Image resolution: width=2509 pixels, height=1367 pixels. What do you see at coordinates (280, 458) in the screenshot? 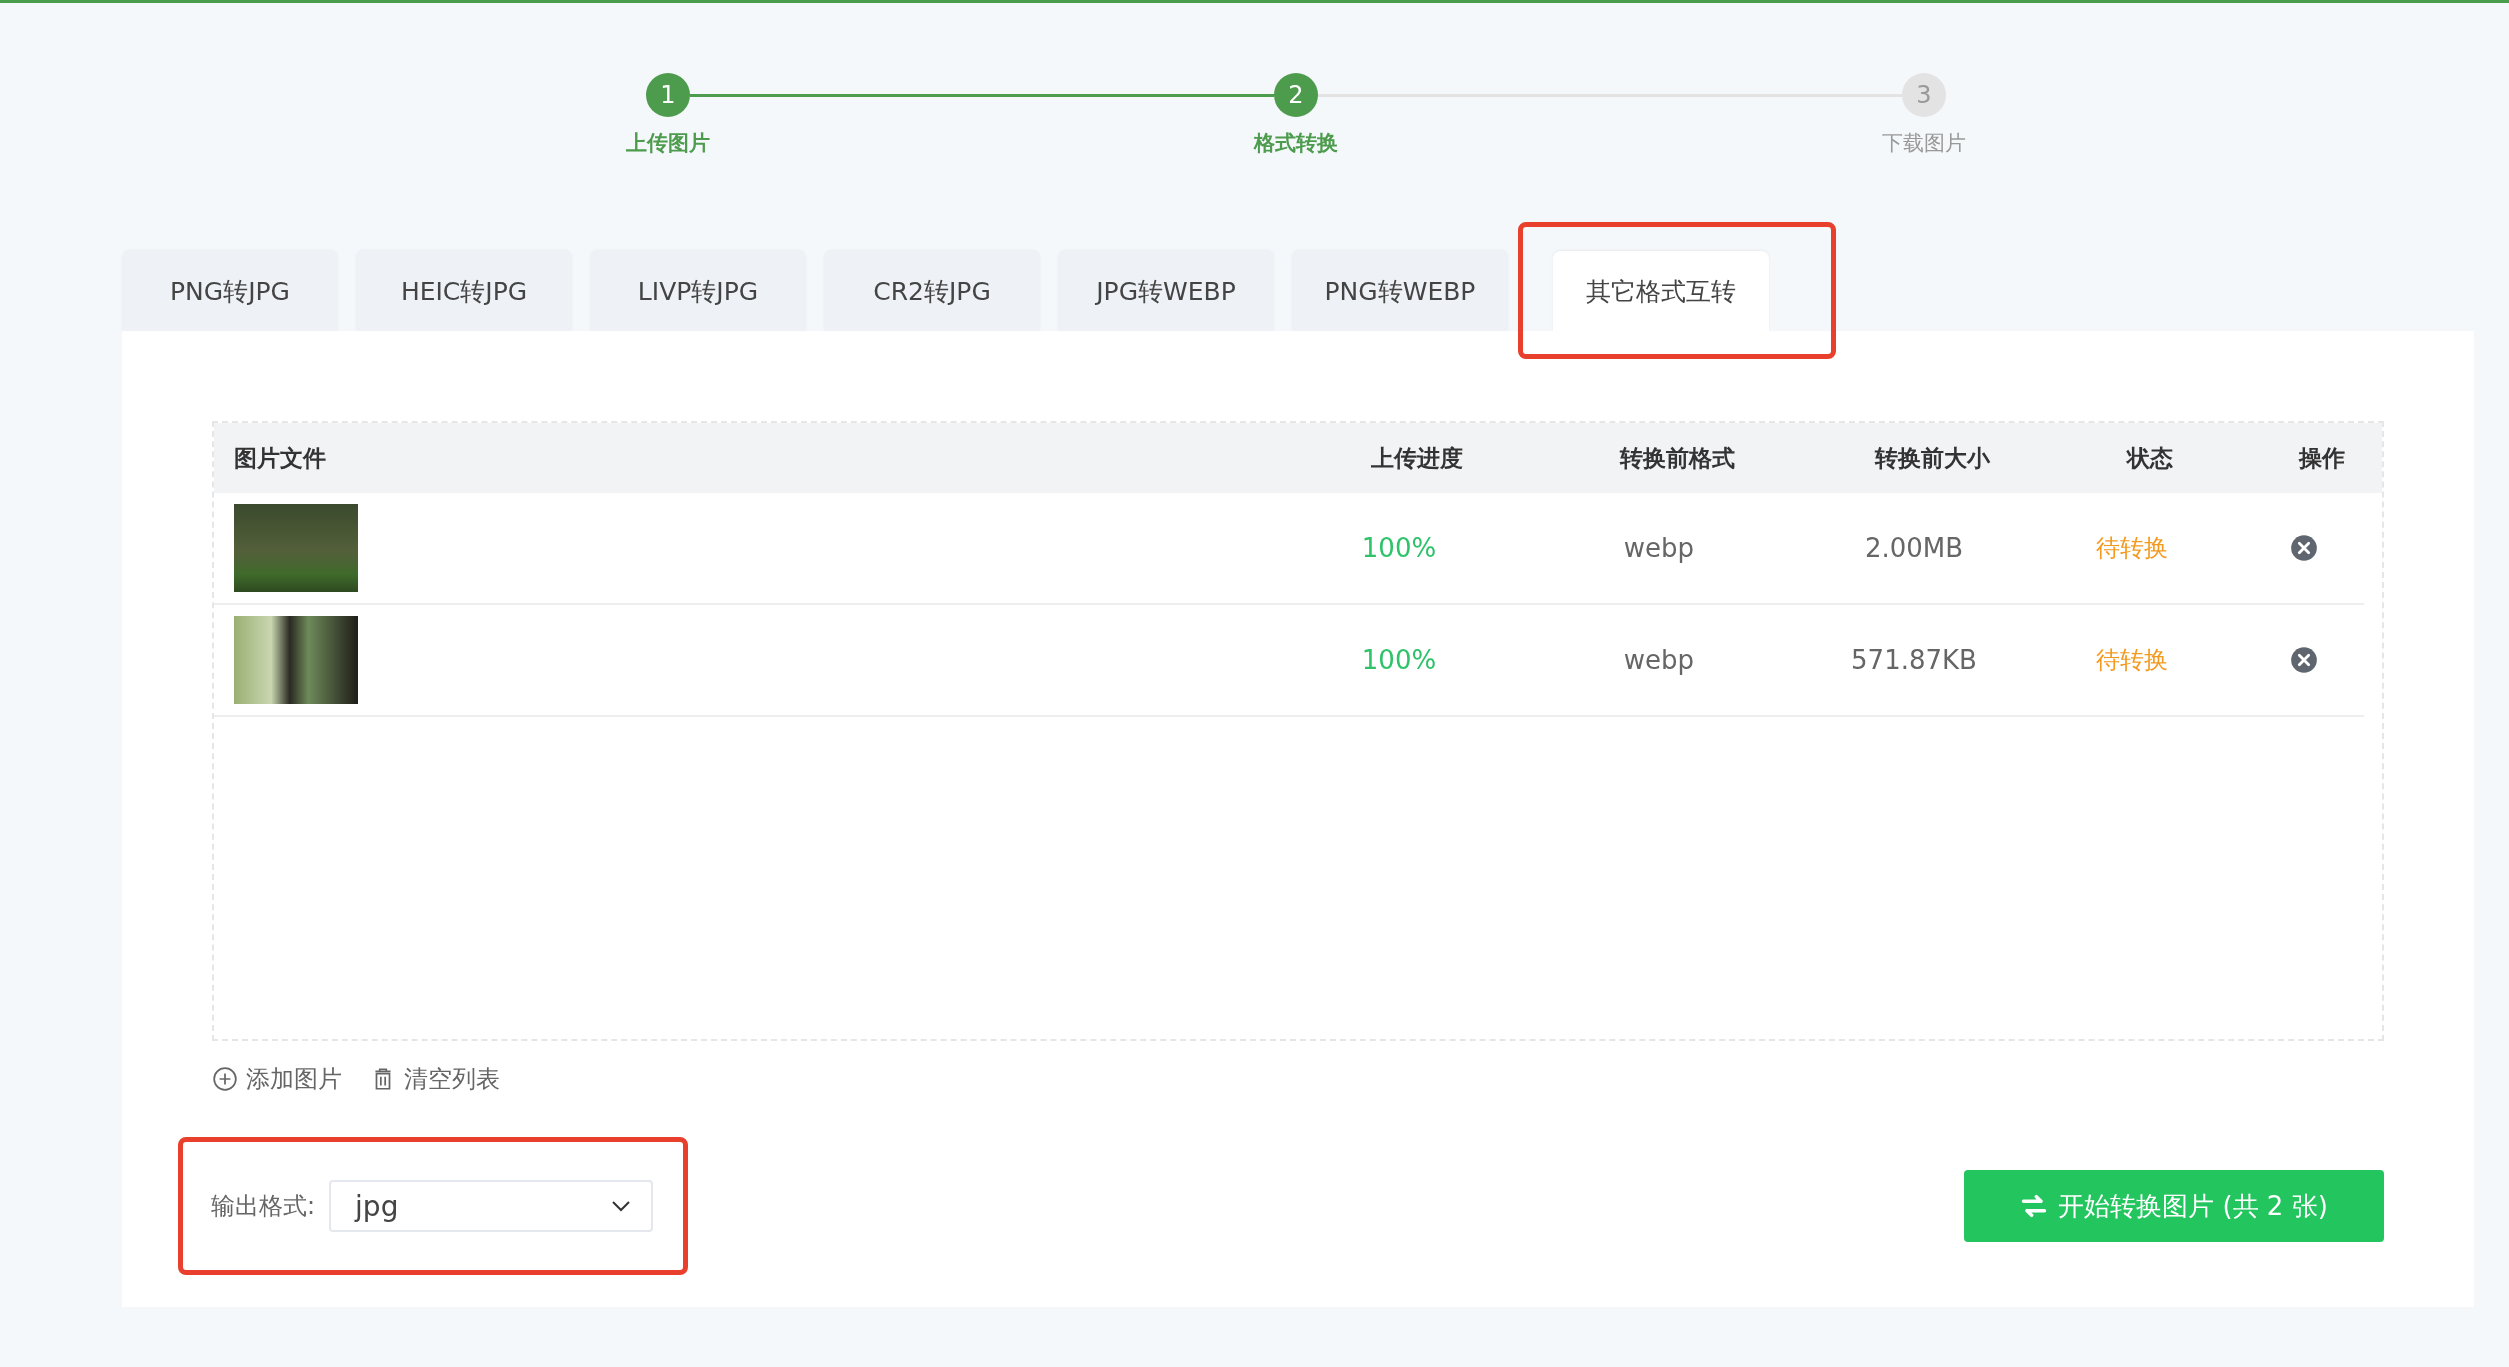
I see `column-header: 图片文件` at bounding box center [280, 458].